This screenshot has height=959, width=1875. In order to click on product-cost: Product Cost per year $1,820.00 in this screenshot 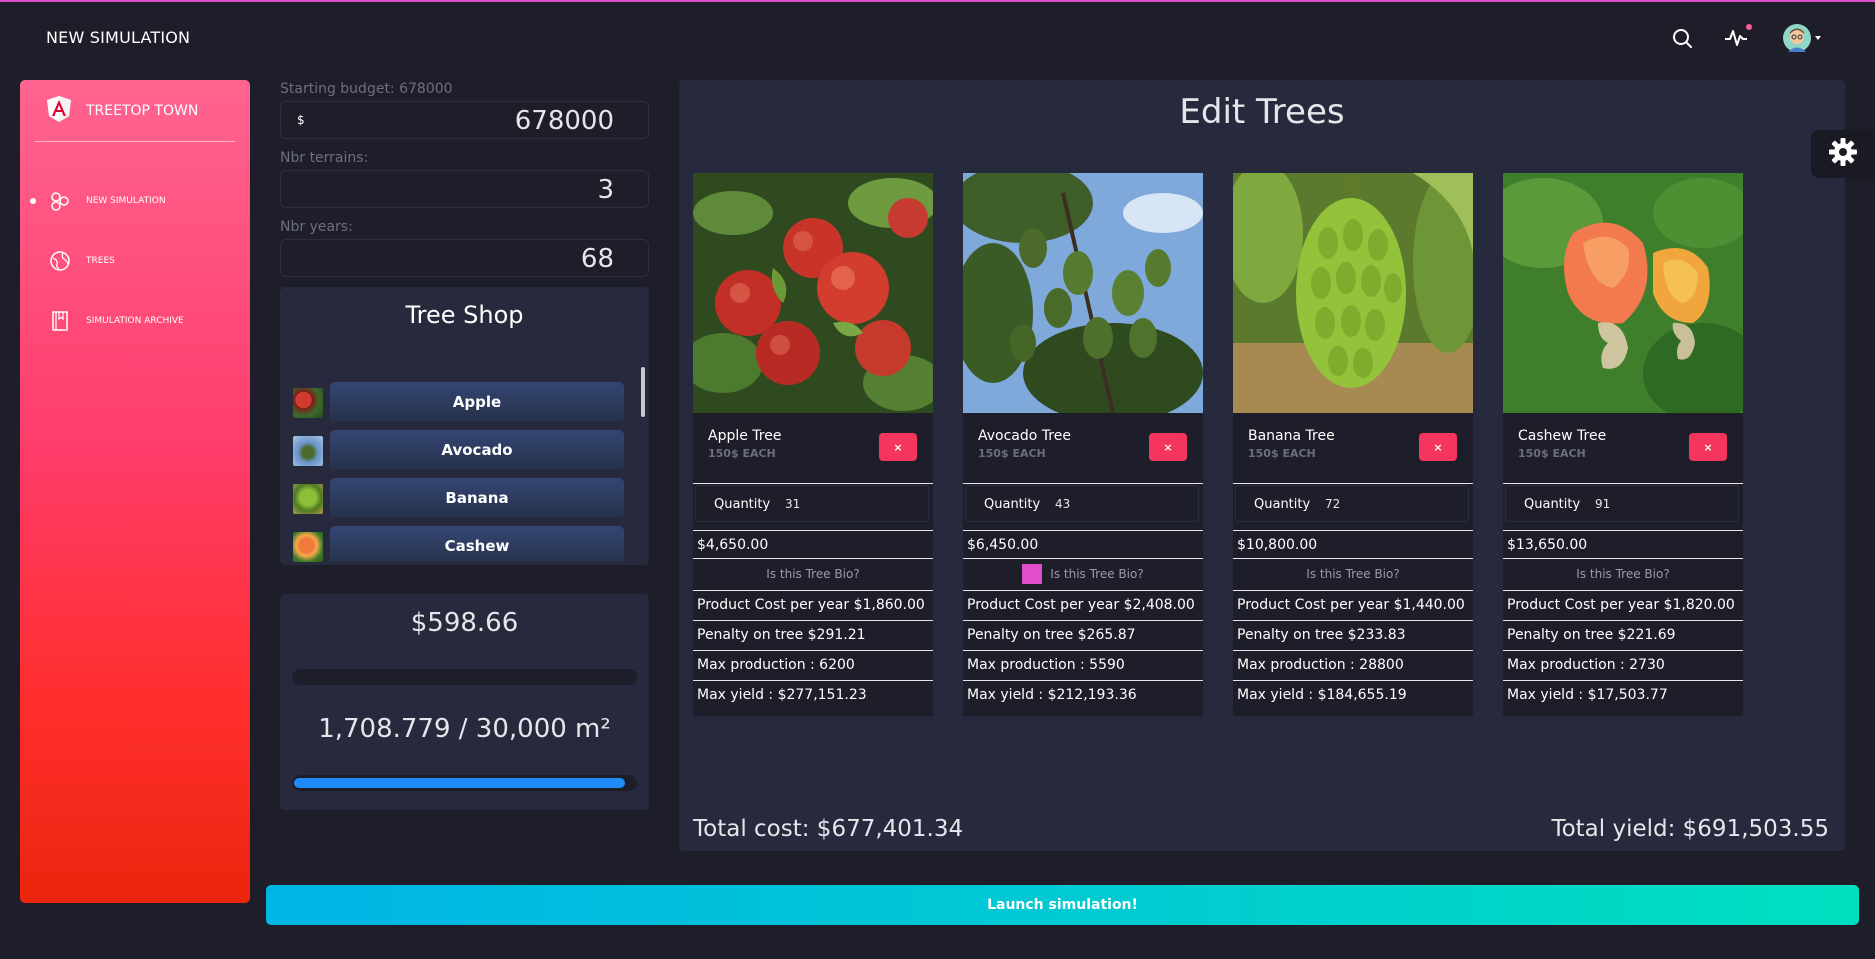, I will do `click(1621, 605)`.